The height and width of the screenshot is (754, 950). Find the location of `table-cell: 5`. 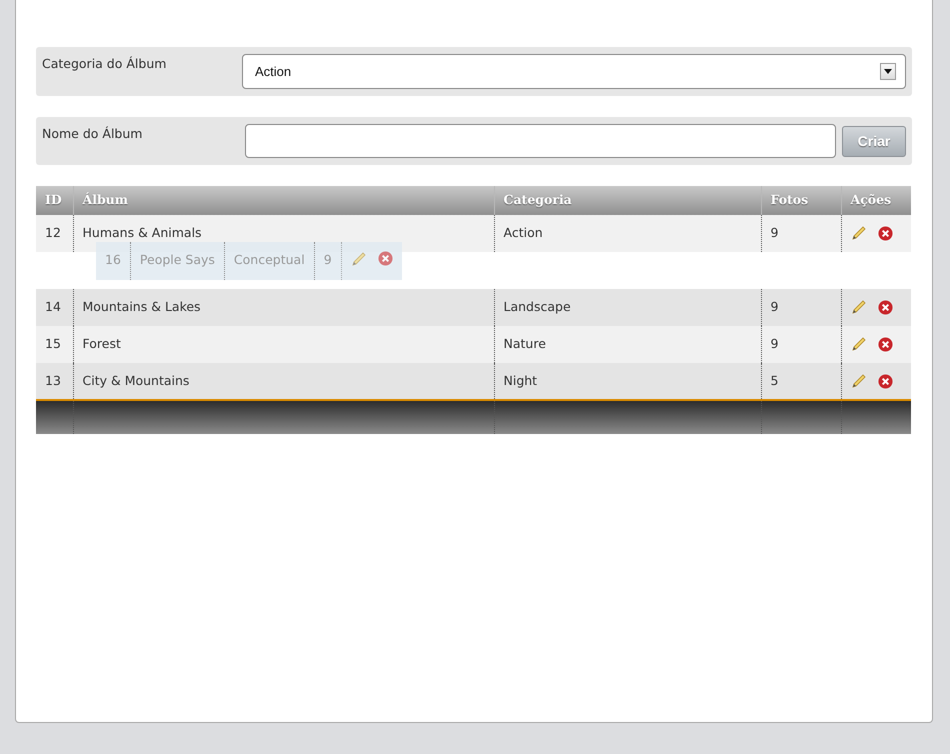

table-cell: 5 is located at coordinates (801, 381).